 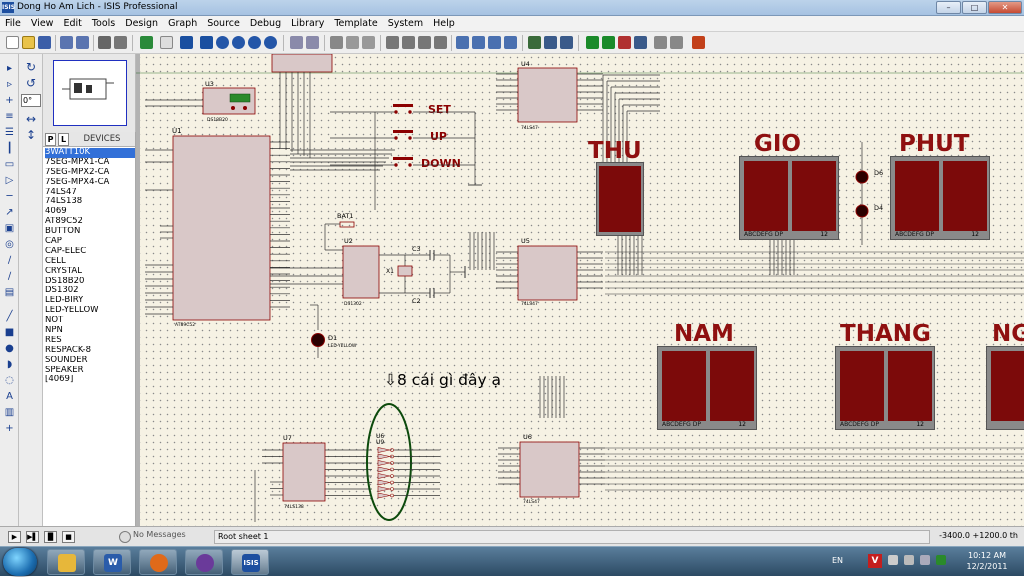 What do you see at coordinates (90, 380) in the screenshot?
I see `device-list-item: [4069]` at bounding box center [90, 380].